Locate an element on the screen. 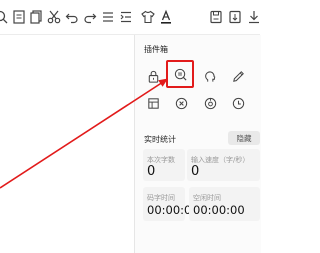  download-icon is located at coordinates (254, 17).